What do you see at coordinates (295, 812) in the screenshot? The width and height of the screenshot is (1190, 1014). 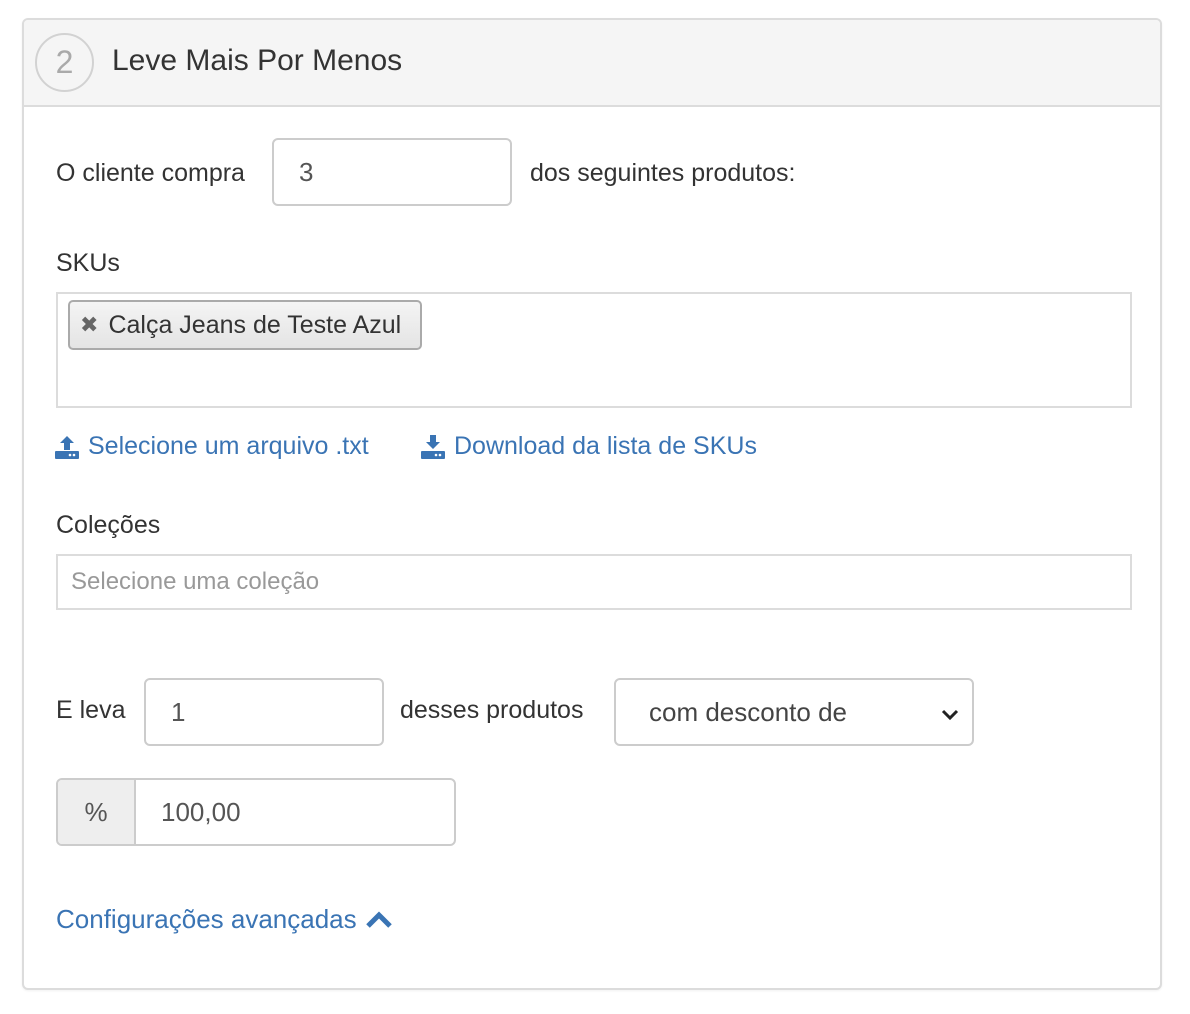 I see `discount-value-input: 100,00` at bounding box center [295, 812].